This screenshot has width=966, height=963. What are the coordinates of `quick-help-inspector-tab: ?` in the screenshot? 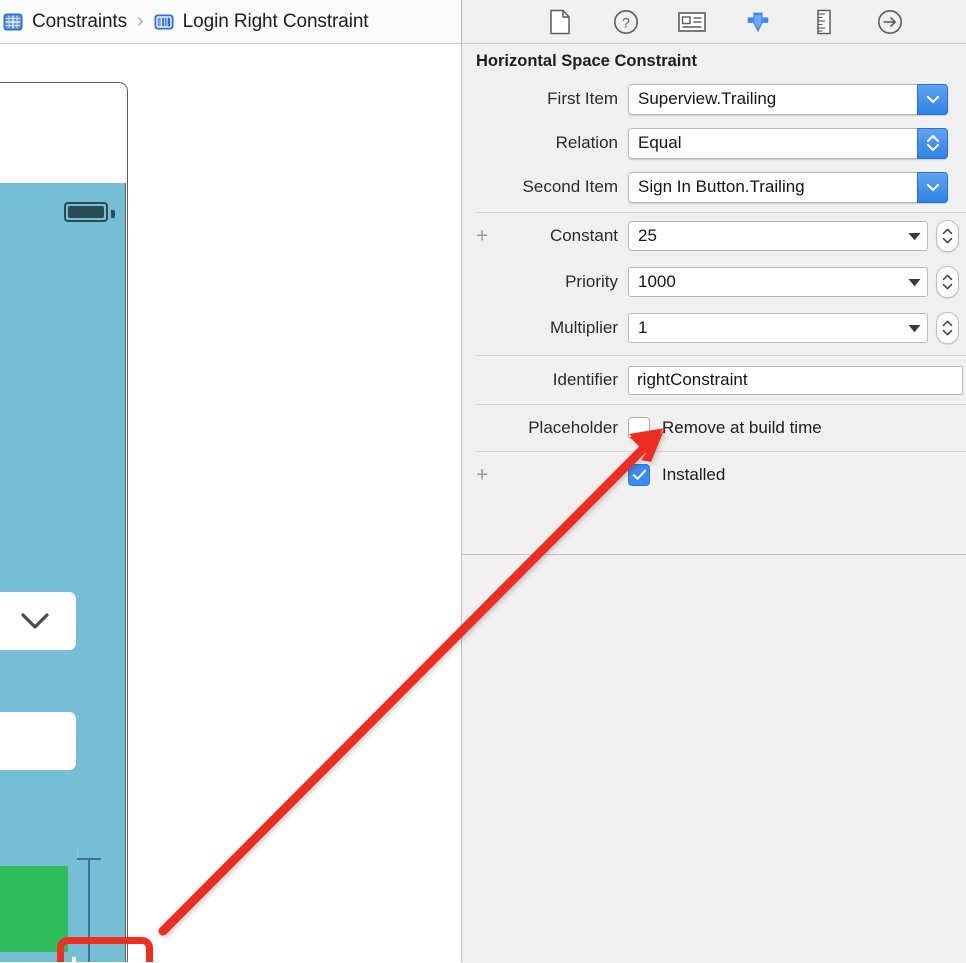 It's located at (626, 22).